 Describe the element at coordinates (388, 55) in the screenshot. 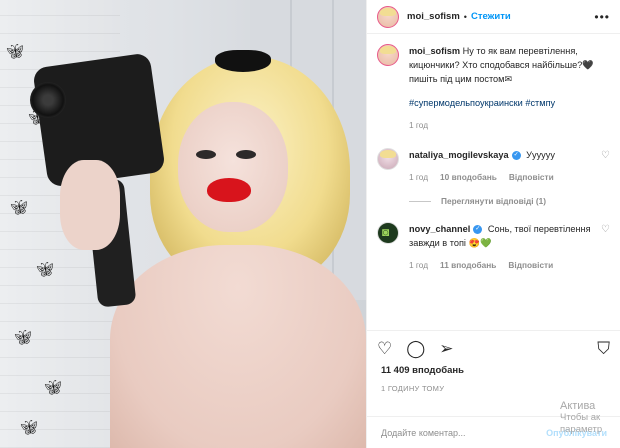

I see `caption-avatar` at that location.